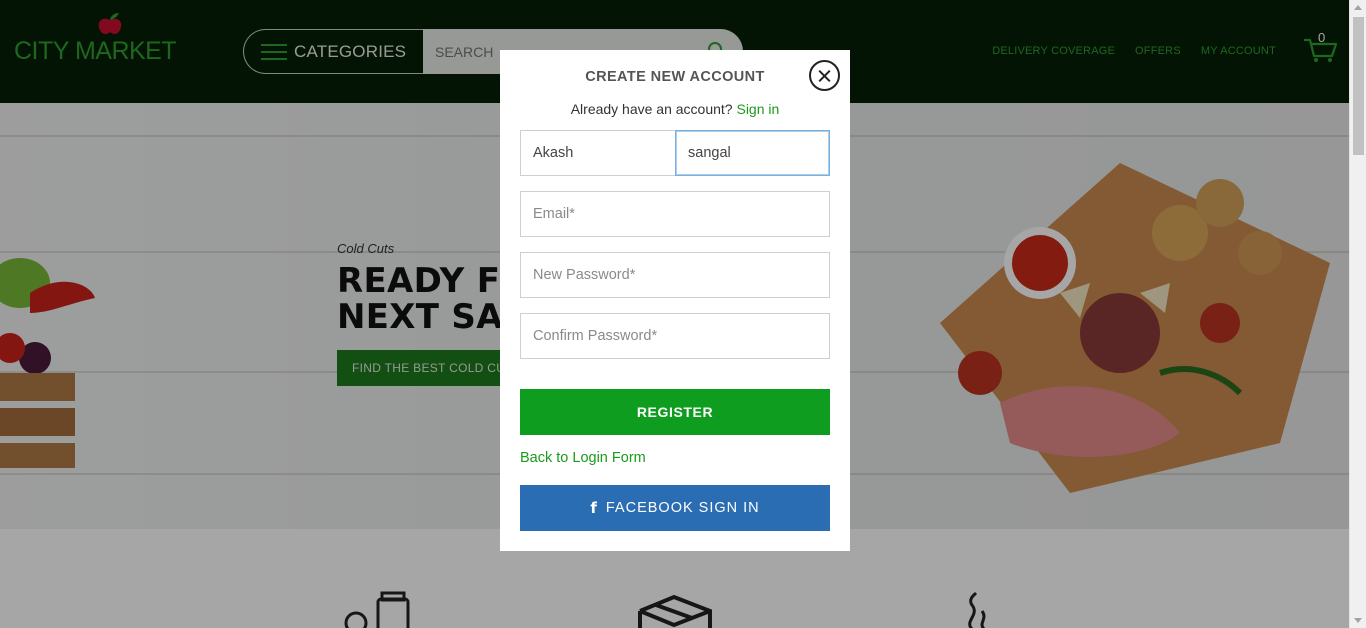  What do you see at coordinates (594, 508) in the screenshot?
I see `facebook-icon: f` at bounding box center [594, 508].